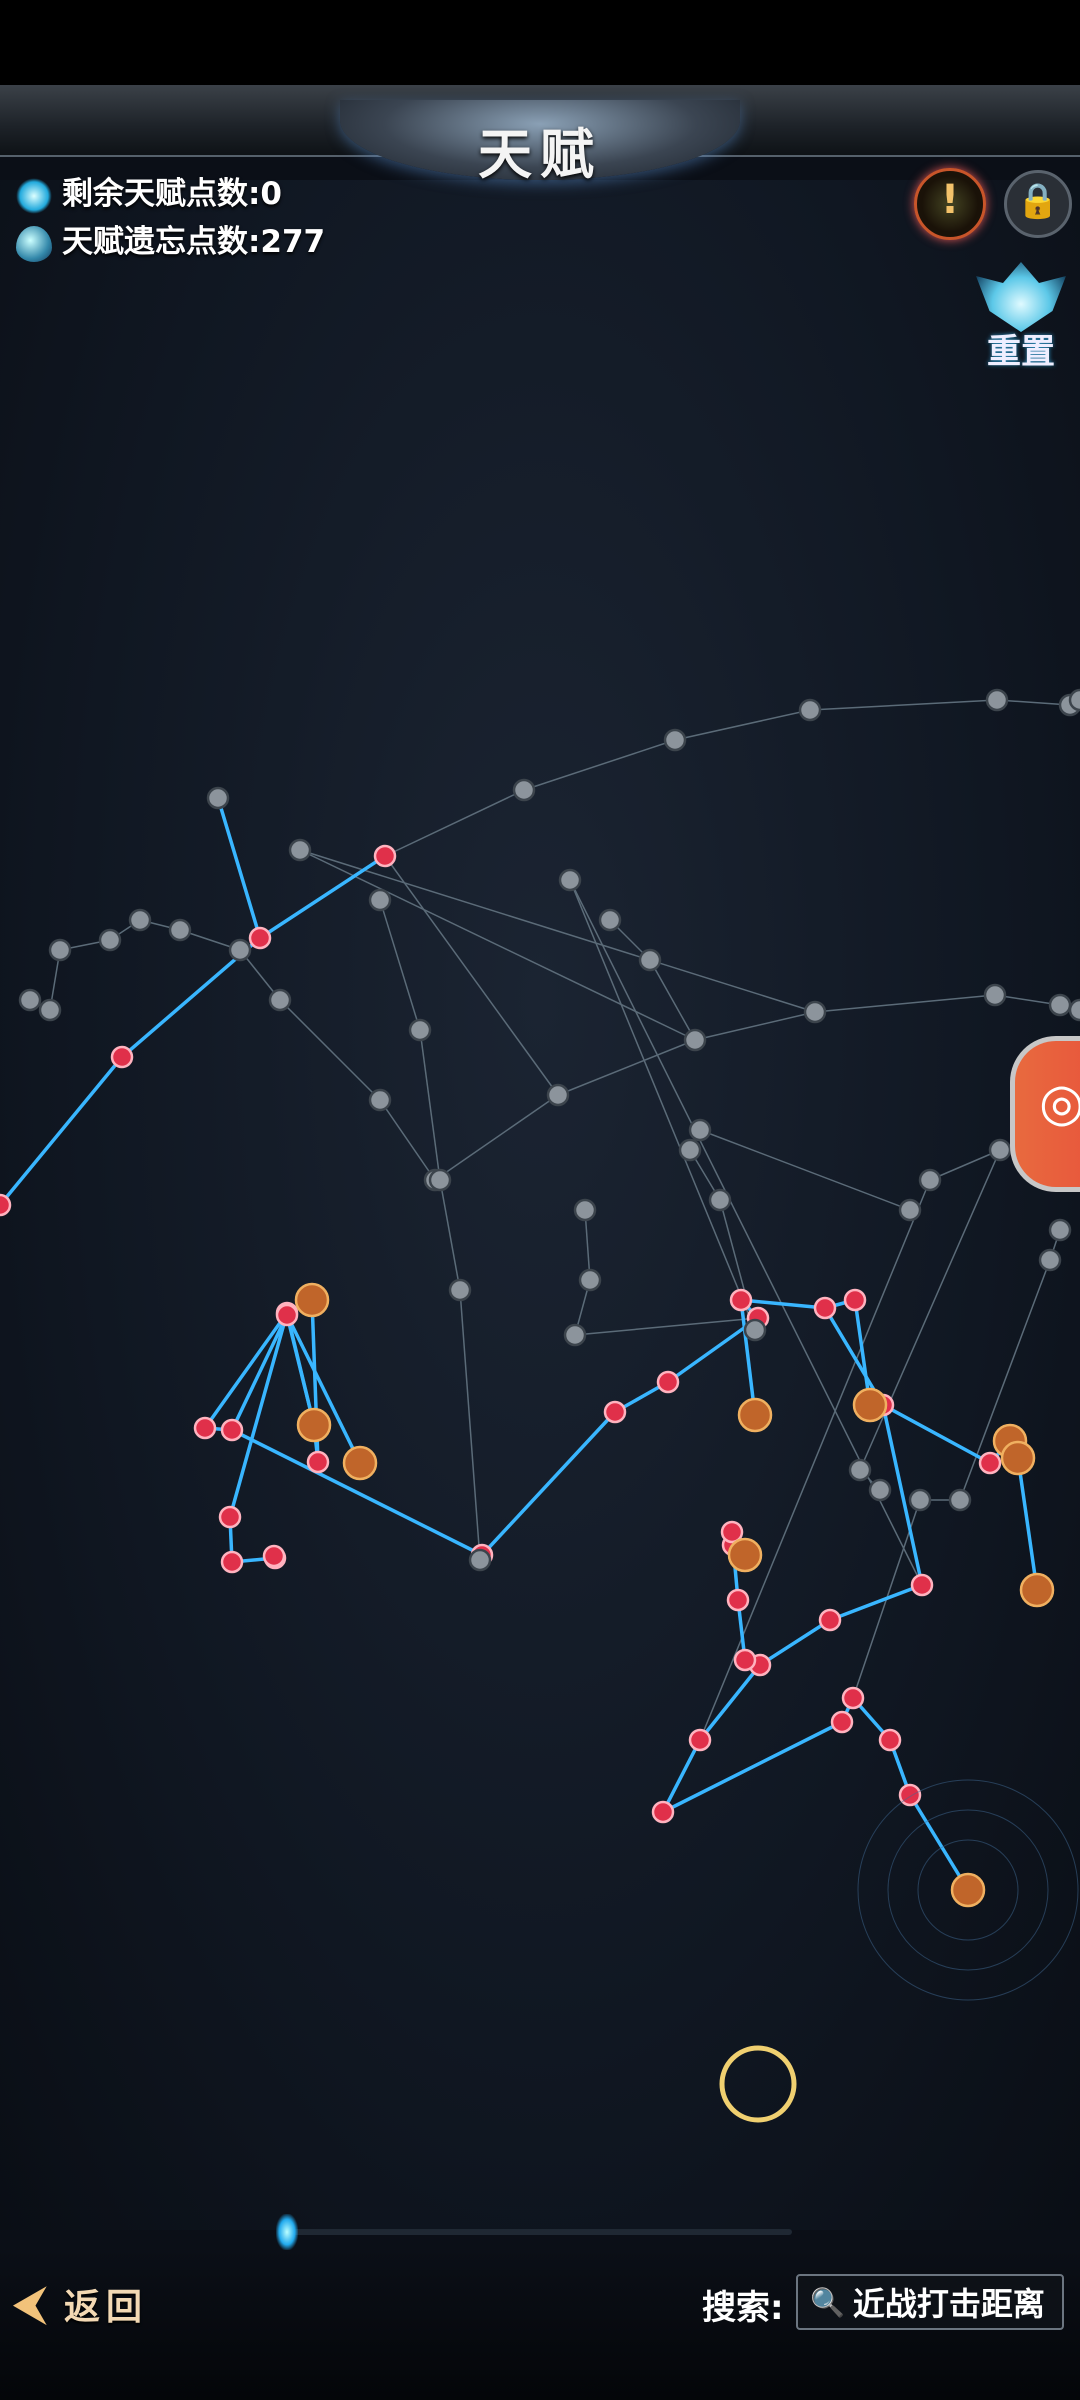 The image size is (1080, 2400). What do you see at coordinates (287, 2232) in the screenshot?
I see `zoom-slider-thumb` at bounding box center [287, 2232].